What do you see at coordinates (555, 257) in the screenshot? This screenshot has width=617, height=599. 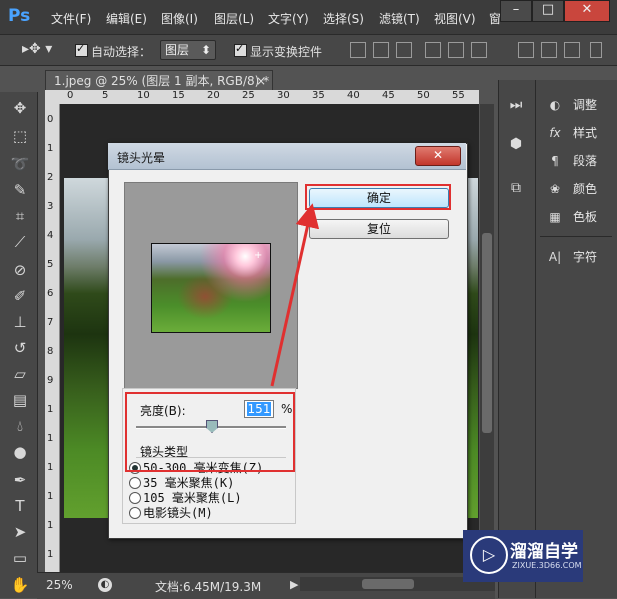 I see `character-icon: A|` at bounding box center [555, 257].